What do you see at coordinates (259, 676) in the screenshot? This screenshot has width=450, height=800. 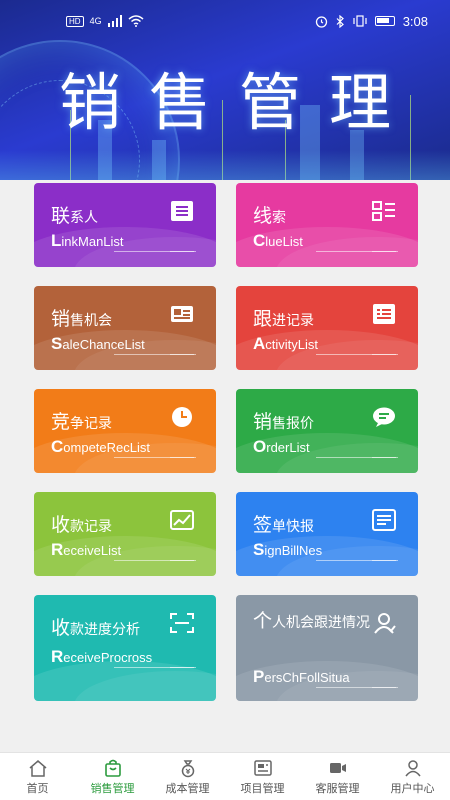 I see `card-subtitle-first-char: P` at bounding box center [259, 676].